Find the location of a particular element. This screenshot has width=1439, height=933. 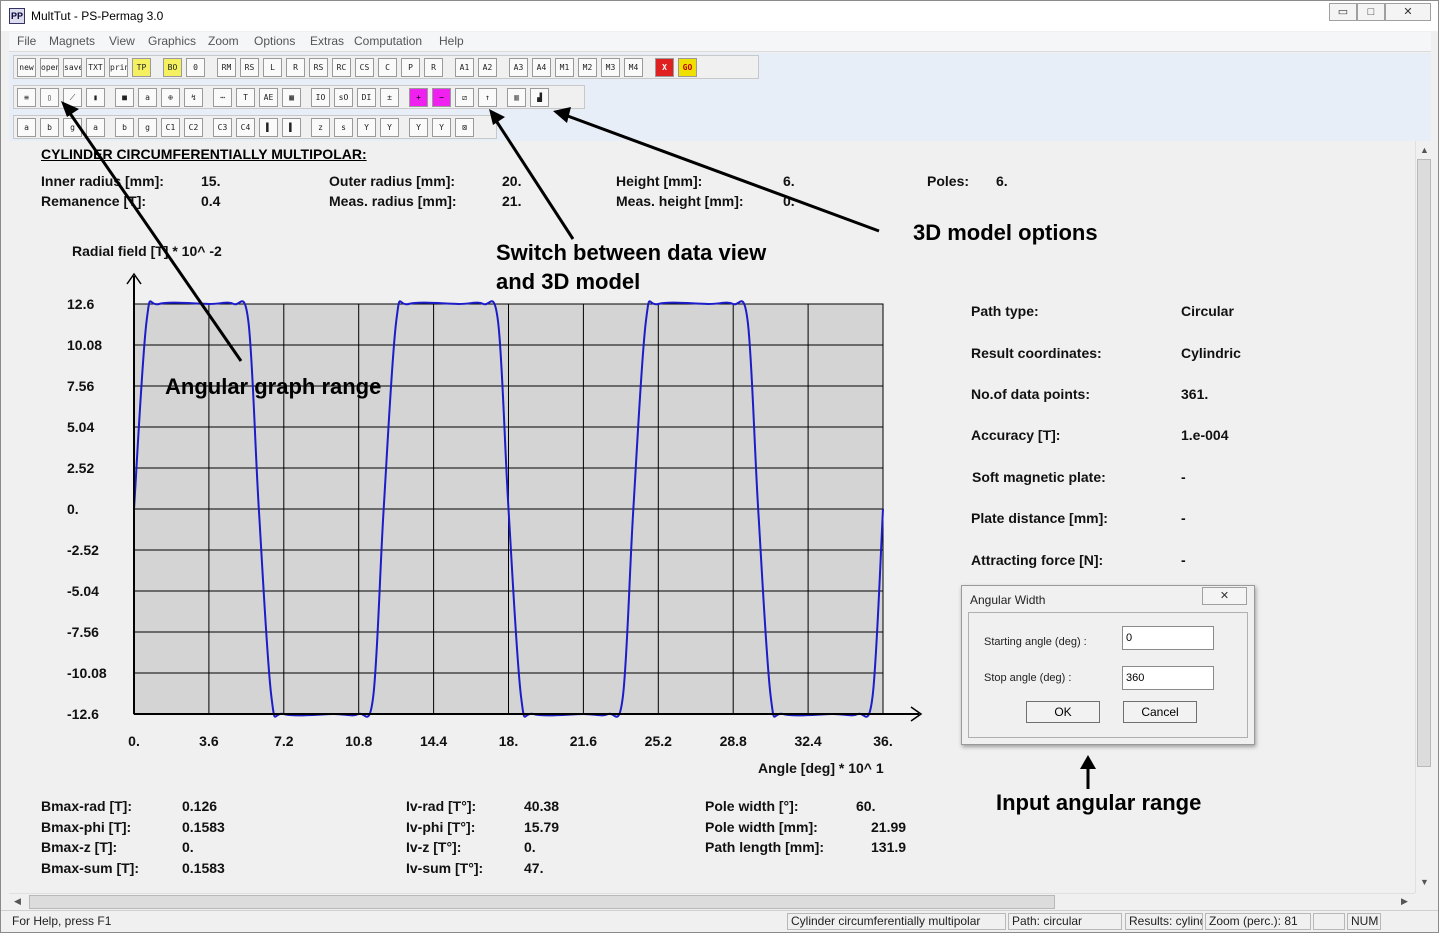

toolbar-button-2-13: IO is located at coordinates (320, 97).